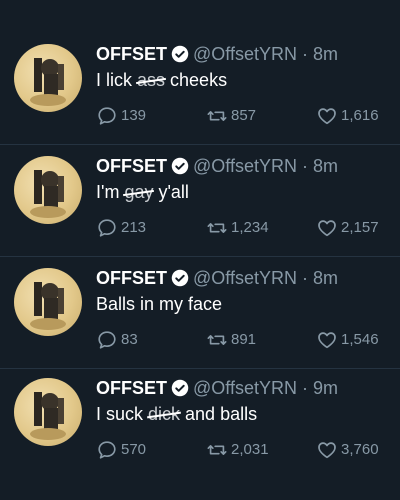 The width and height of the screenshot is (400, 500). I want to click on tweet-actions: 139 857 1,616, so click(246, 116).